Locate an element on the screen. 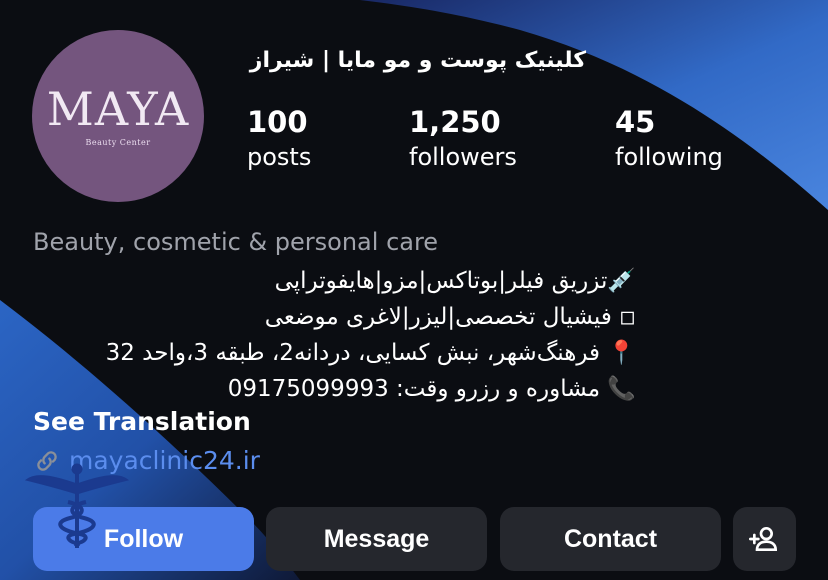 This screenshot has height=580, width=828. see-translation-link: See Translation is located at coordinates (142, 421).